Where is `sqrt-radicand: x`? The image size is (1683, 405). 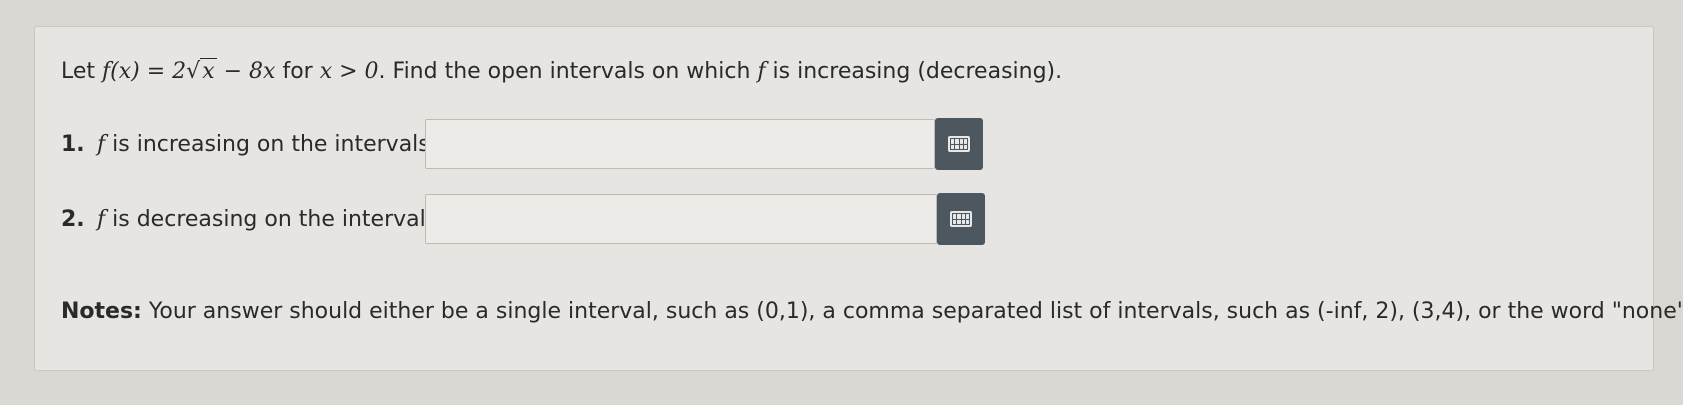
sqrt-radicand: x is located at coordinates (208, 71).